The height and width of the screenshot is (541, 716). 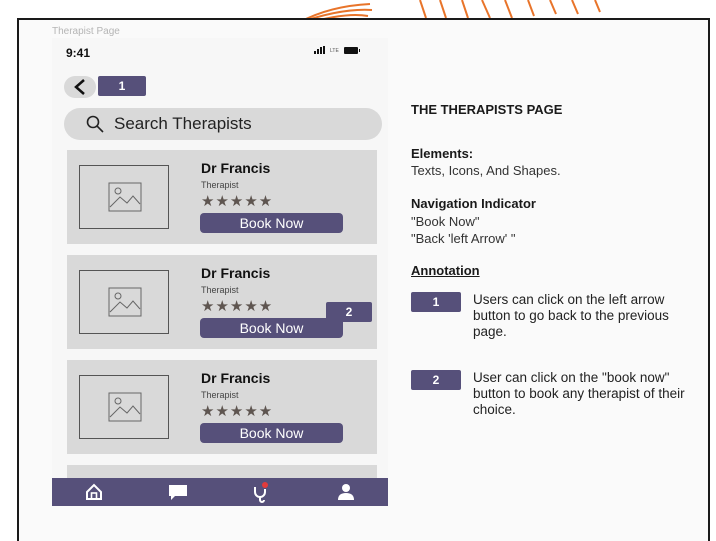 I want to click on annotation-heading: Annotation, so click(x=445, y=270).